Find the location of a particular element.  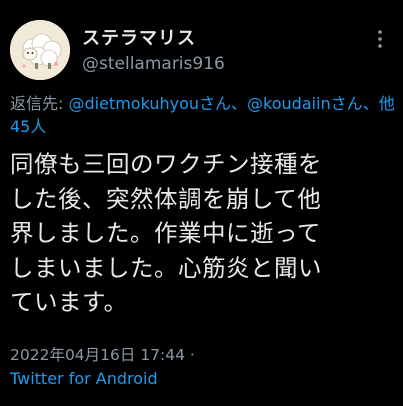

mention-suffix-1: さん、 is located at coordinates (223, 103).